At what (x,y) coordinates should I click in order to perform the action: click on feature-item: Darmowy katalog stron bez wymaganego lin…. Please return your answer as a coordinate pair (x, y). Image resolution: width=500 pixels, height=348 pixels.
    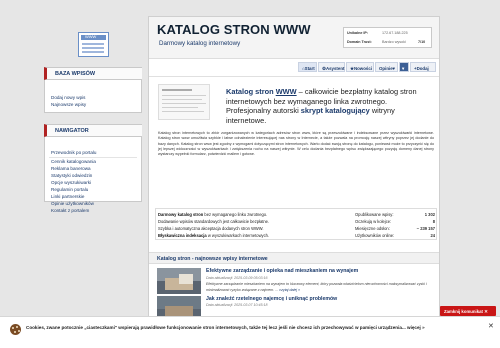
    Looking at the image, I should click on (212, 214).